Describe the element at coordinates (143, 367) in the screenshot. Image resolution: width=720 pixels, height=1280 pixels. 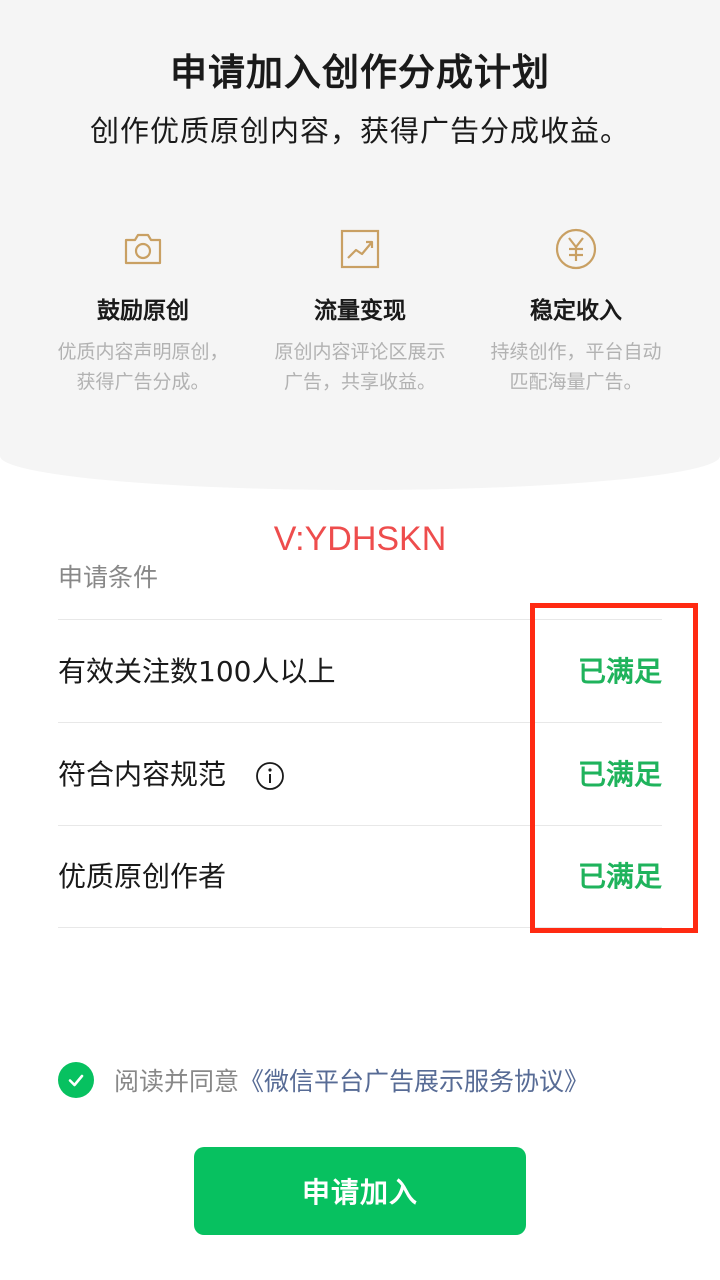
I see `feature-desc: 优质内容声明原创， 获得广告分成。` at that location.